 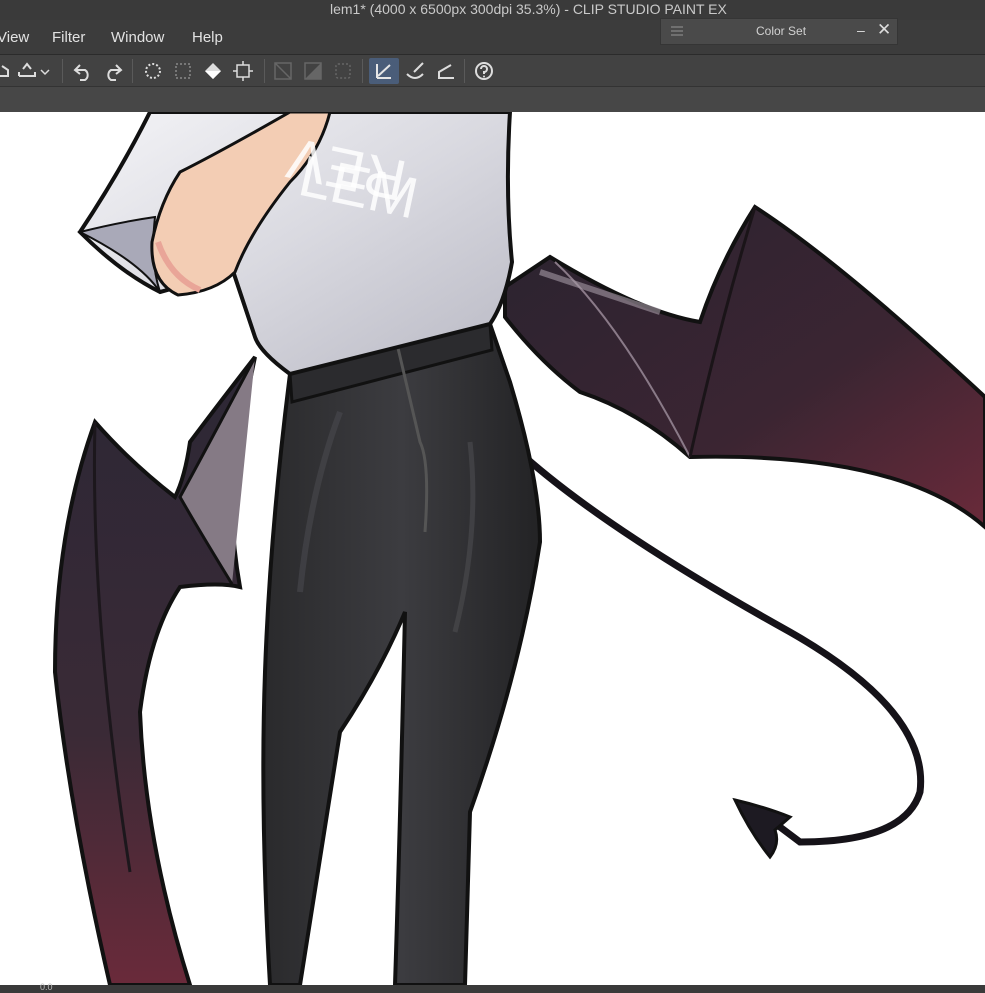 I want to click on menu-view: View, so click(x=14, y=37).